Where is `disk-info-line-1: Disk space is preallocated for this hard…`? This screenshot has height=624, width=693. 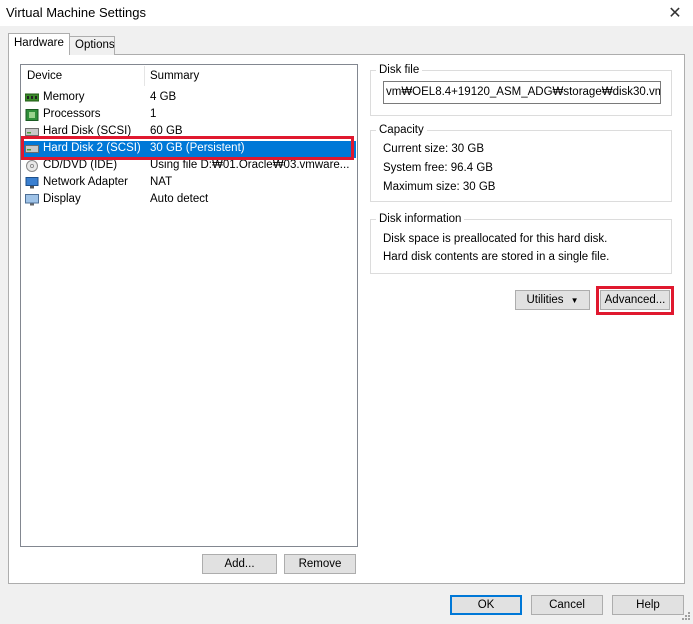
disk-info-line-1: Disk space is preallocated for this hard… is located at coordinates (495, 239).